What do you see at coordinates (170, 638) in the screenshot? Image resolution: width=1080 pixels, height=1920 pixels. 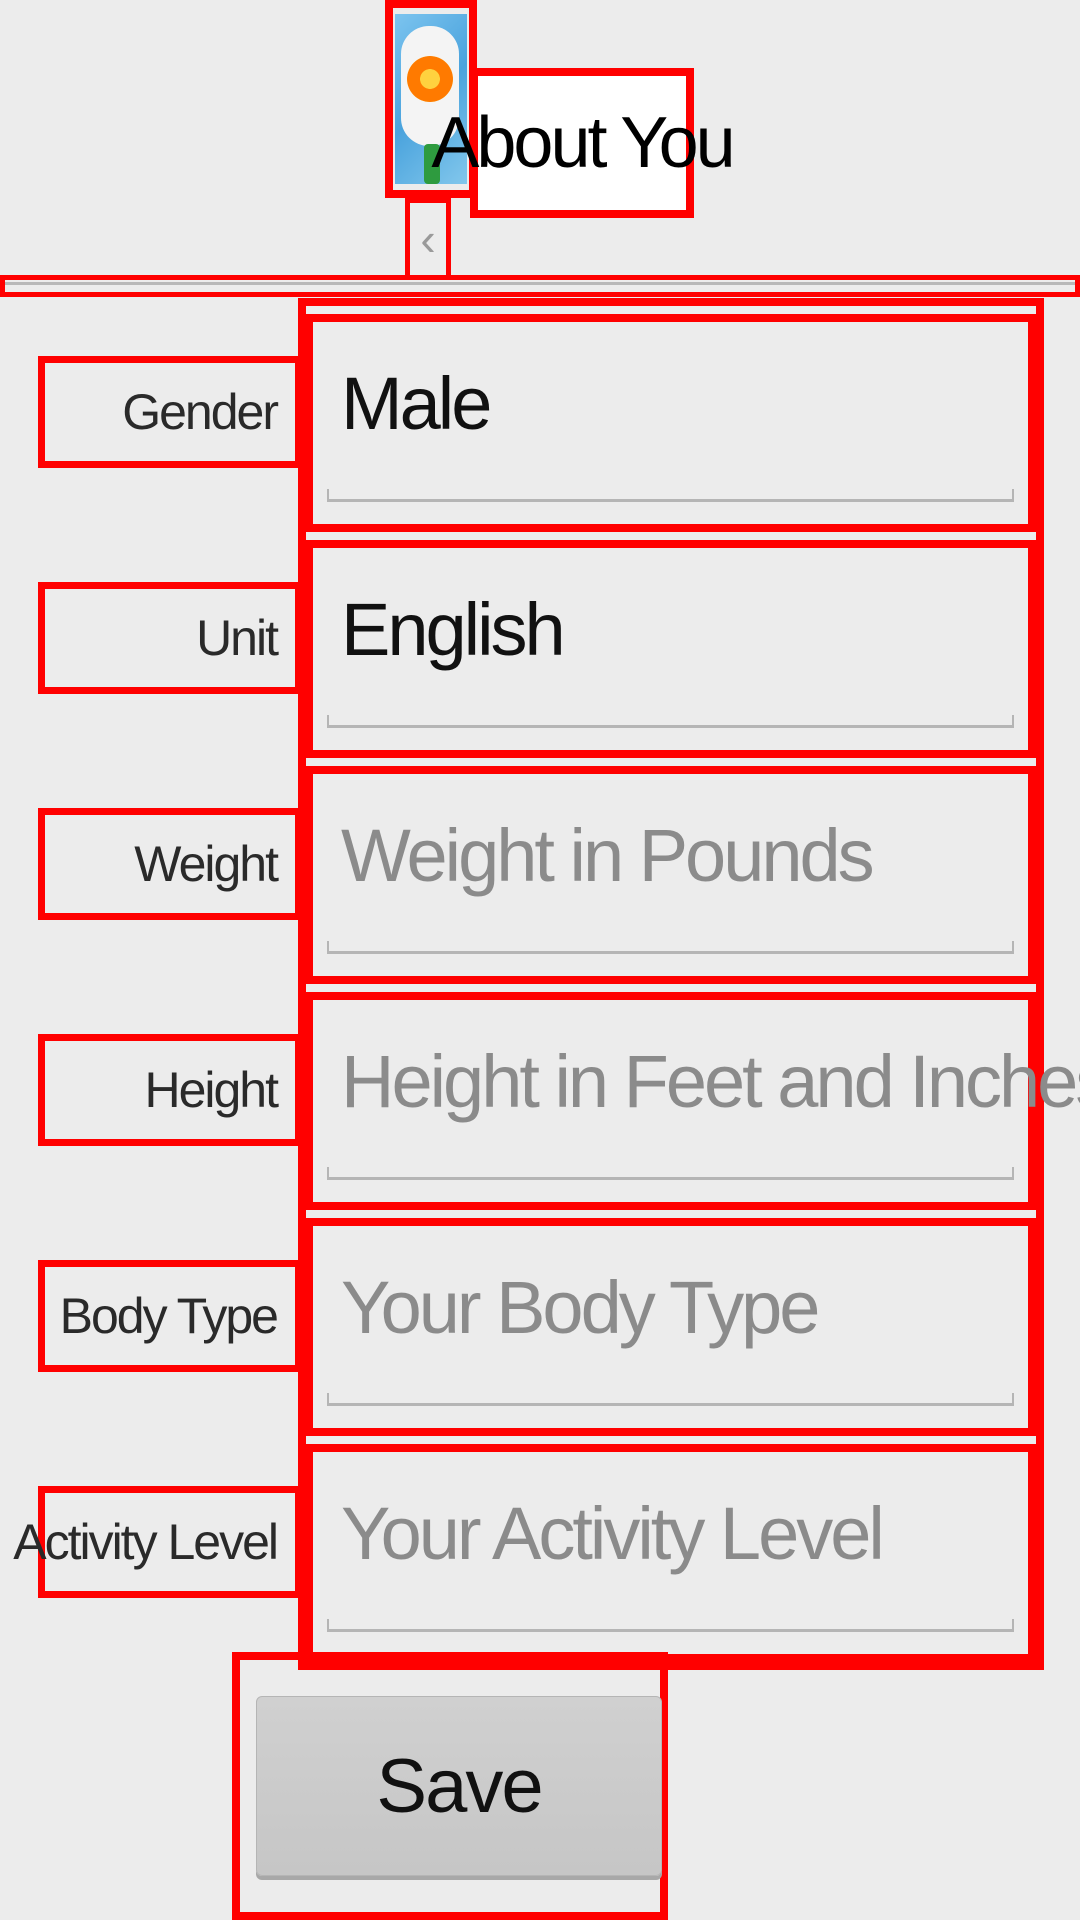 I see `unit-label: Unit` at bounding box center [170, 638].